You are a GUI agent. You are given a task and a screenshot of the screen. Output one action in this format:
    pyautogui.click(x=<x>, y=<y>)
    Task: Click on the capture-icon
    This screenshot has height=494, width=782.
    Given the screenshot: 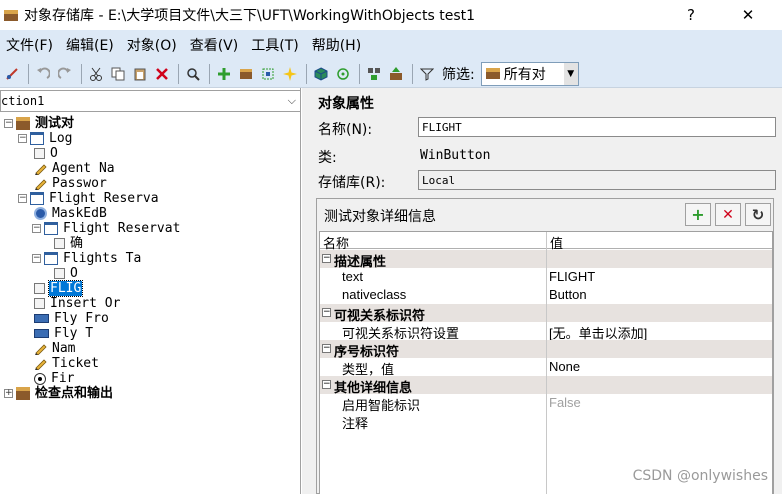 What is the action you would take?
    pyautogui.click(x=267, y=74)
    